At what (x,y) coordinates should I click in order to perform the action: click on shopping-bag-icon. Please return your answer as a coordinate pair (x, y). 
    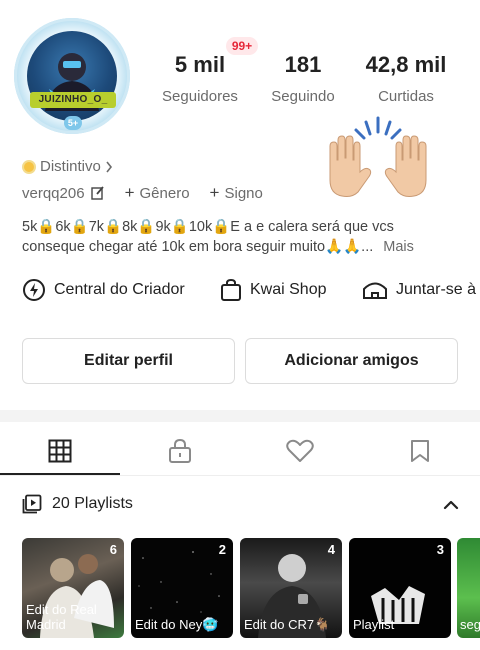
    Looking at the image, I should click on (231, 289).